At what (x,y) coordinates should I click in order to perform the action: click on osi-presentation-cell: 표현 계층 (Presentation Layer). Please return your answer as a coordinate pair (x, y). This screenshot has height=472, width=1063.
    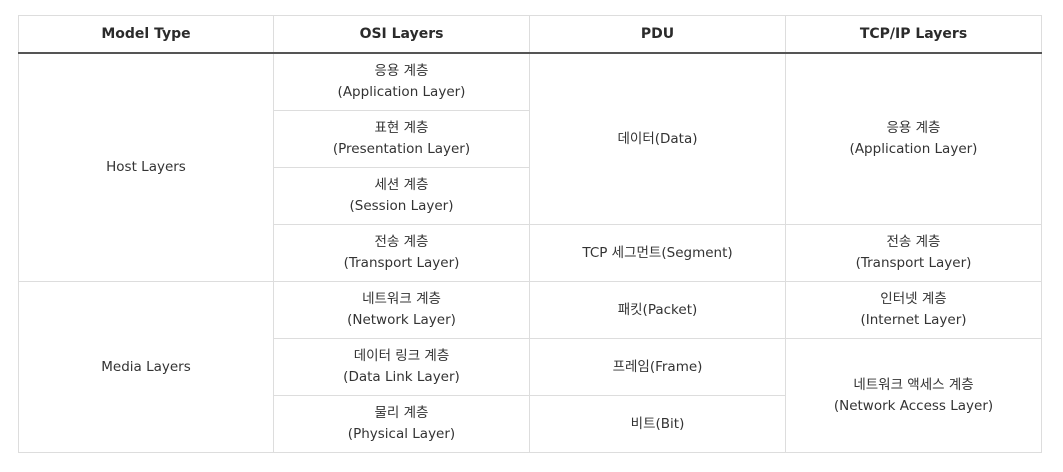
    Looking at the image, I should click on (401, 139).